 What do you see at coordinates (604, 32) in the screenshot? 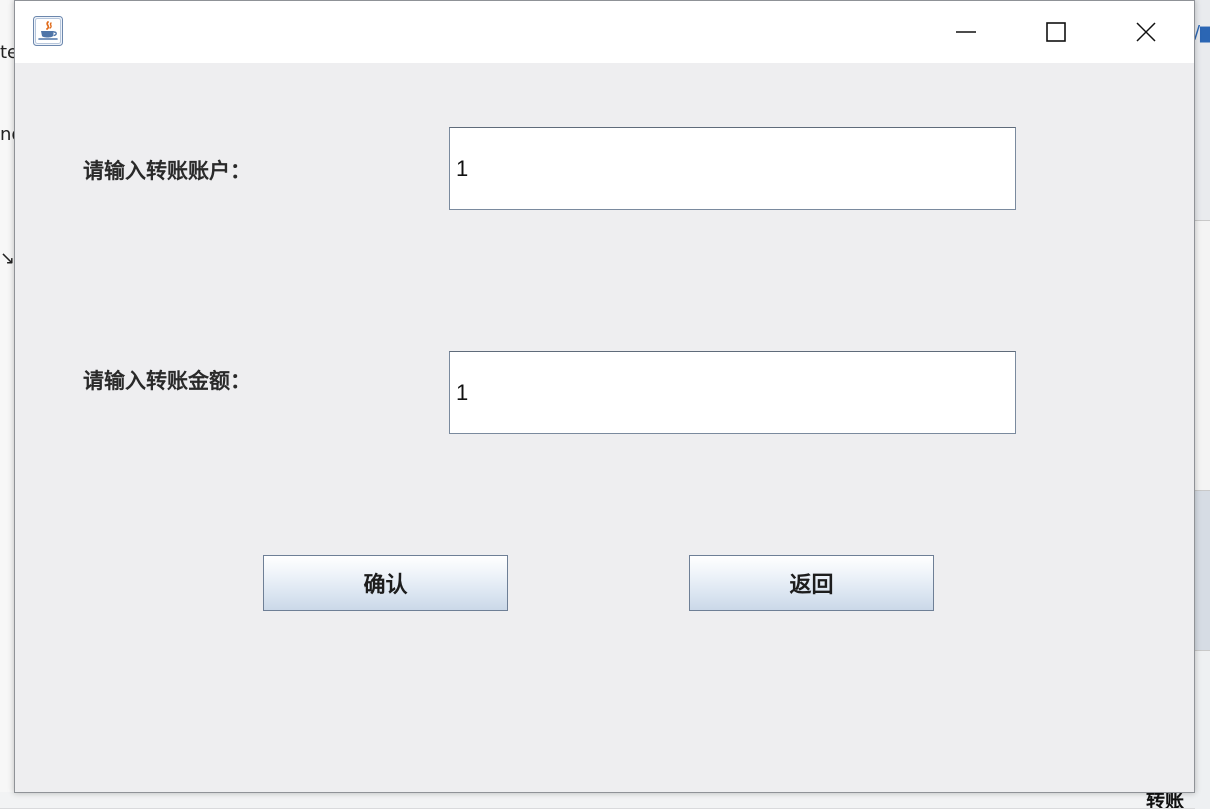
I see `title-bar` at bounding box center [604, 32].